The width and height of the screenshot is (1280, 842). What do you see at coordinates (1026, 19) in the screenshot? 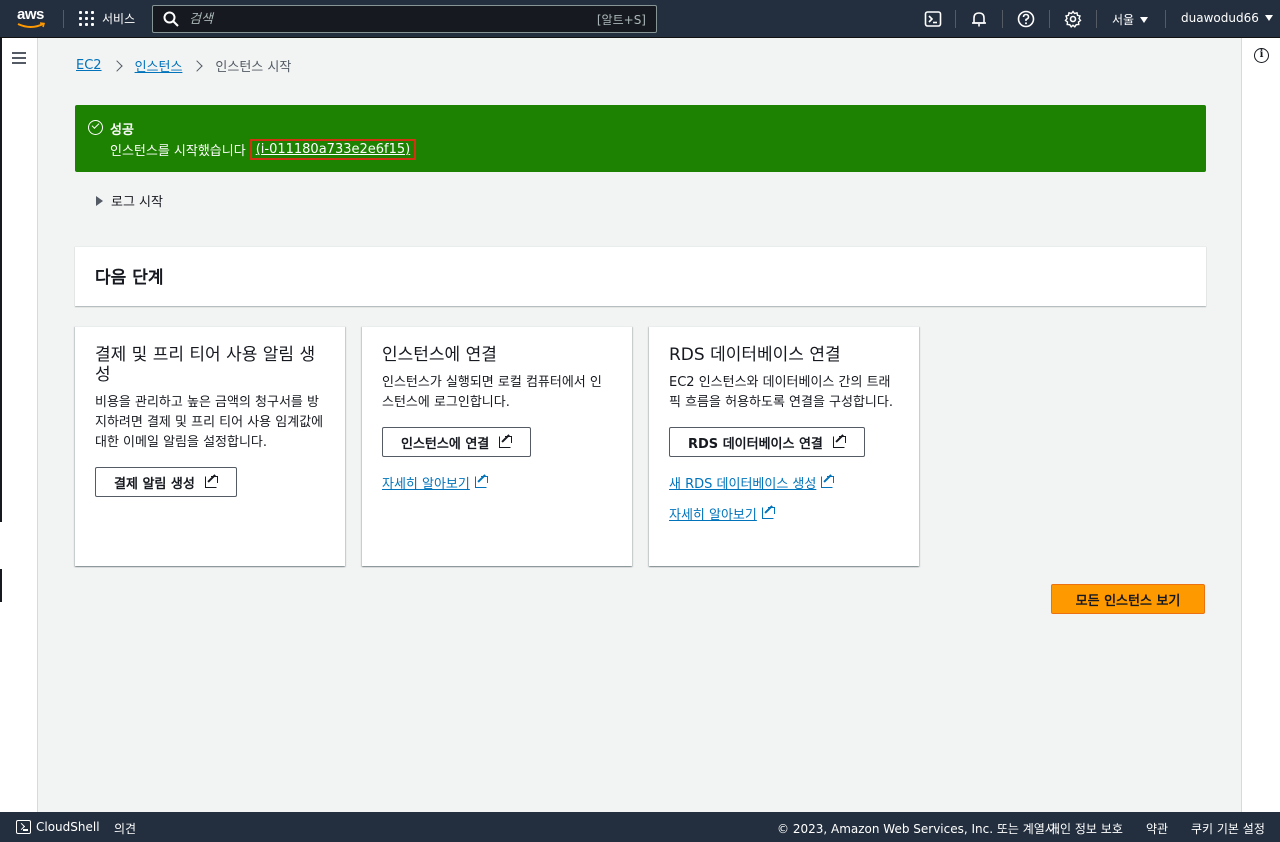
I see `help-icon` at bounding box center [1026, 19].